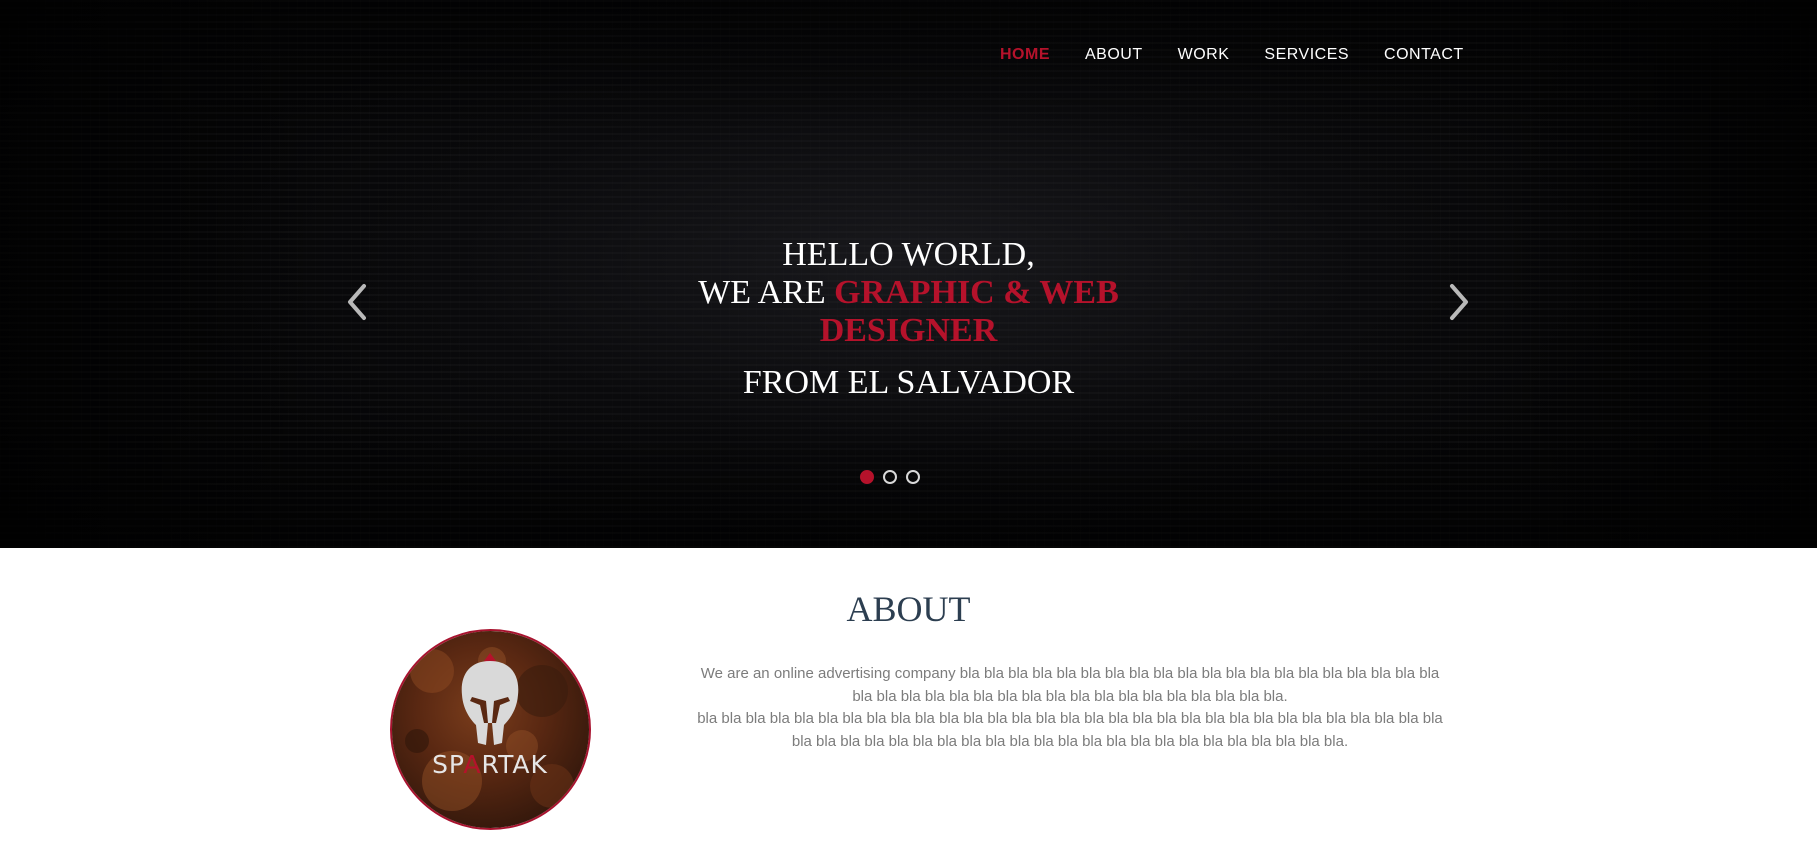 The height and width of the screenshot is (853, 1817). Describe the element at coordinates (1306, 55) in the screenshot. I see `nav-item-services: SERVICES` at that location.